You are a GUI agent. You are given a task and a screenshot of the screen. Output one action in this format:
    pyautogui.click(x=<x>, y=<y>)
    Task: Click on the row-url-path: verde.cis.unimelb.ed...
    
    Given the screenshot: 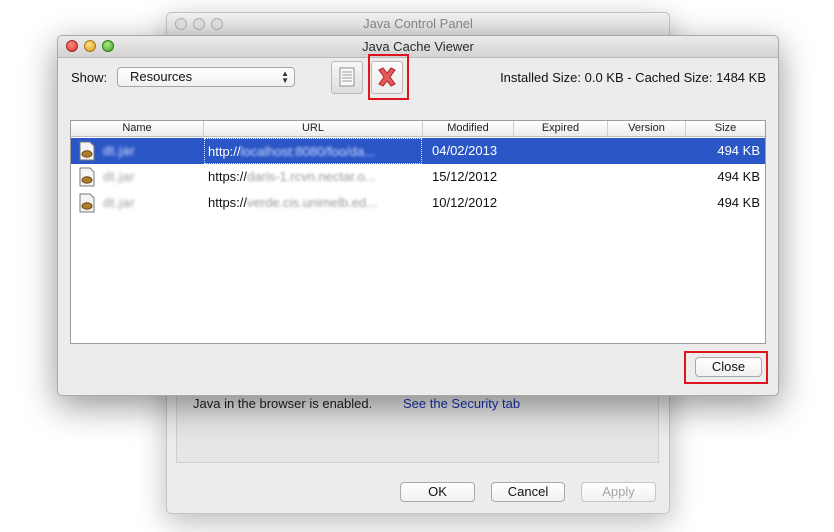 What is the action you would take?
    pyautogui.click(x=312, y=202)
    